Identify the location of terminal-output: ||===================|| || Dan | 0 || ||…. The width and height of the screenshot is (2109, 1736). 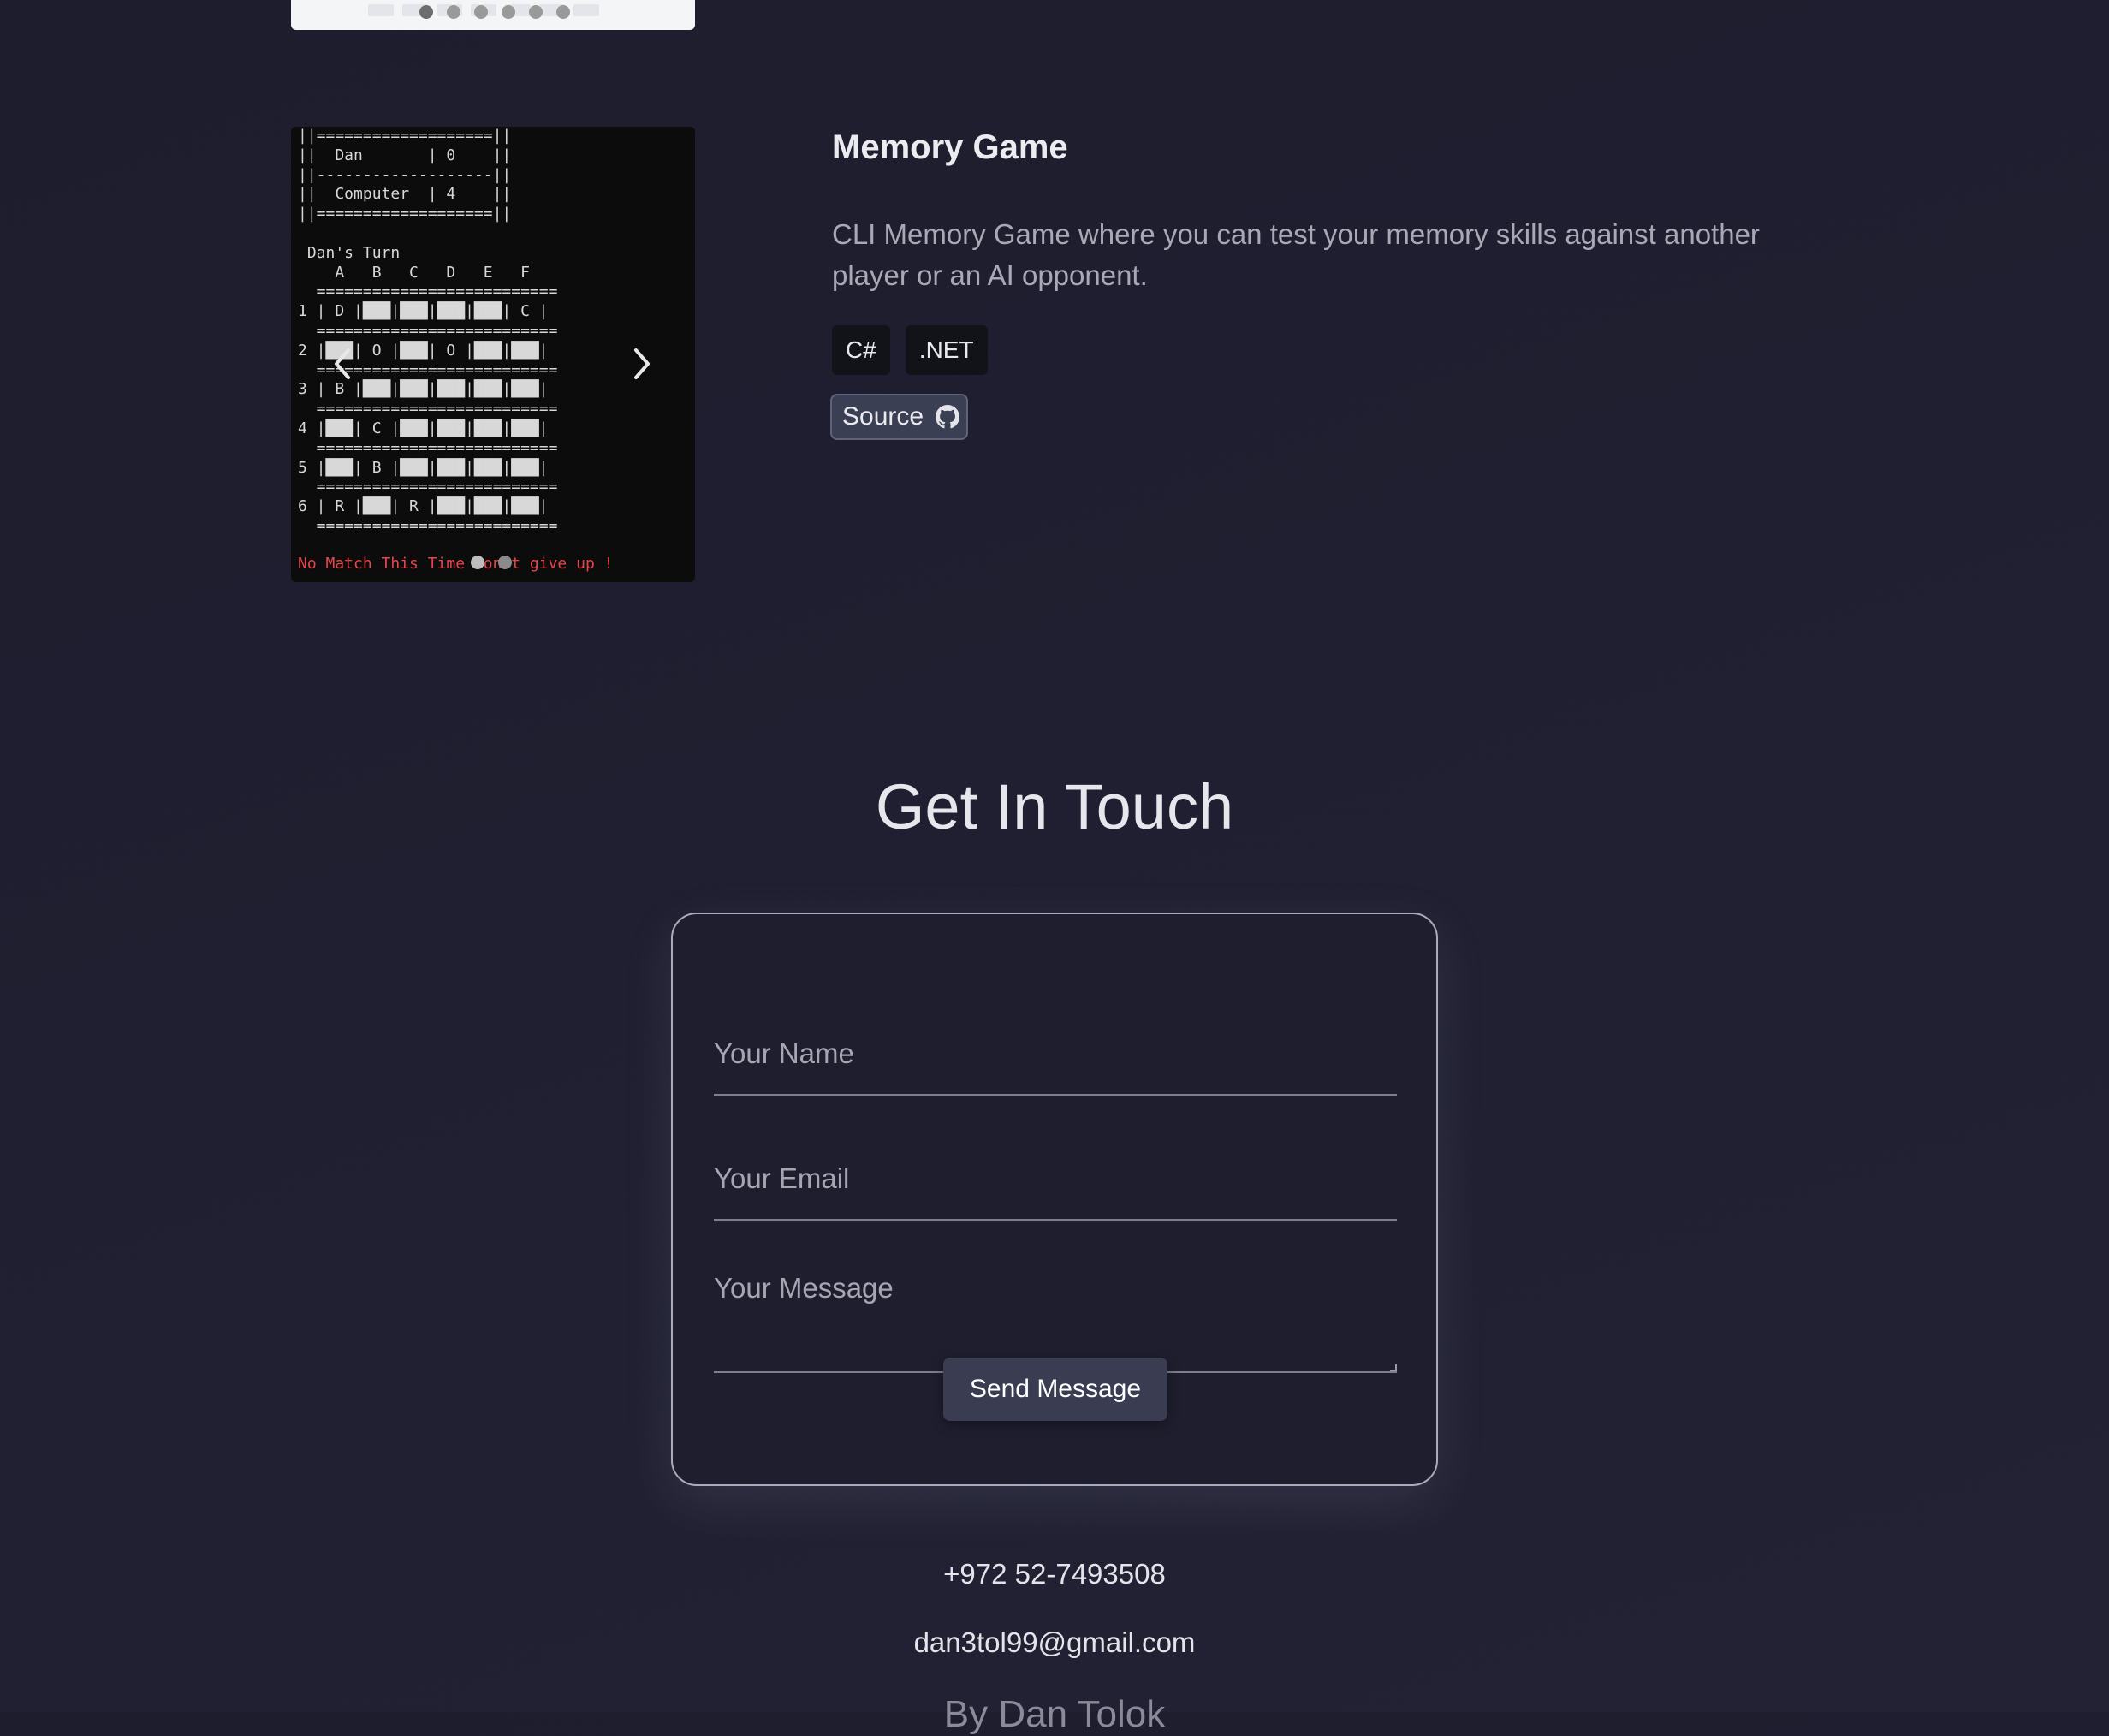
(428, 331).